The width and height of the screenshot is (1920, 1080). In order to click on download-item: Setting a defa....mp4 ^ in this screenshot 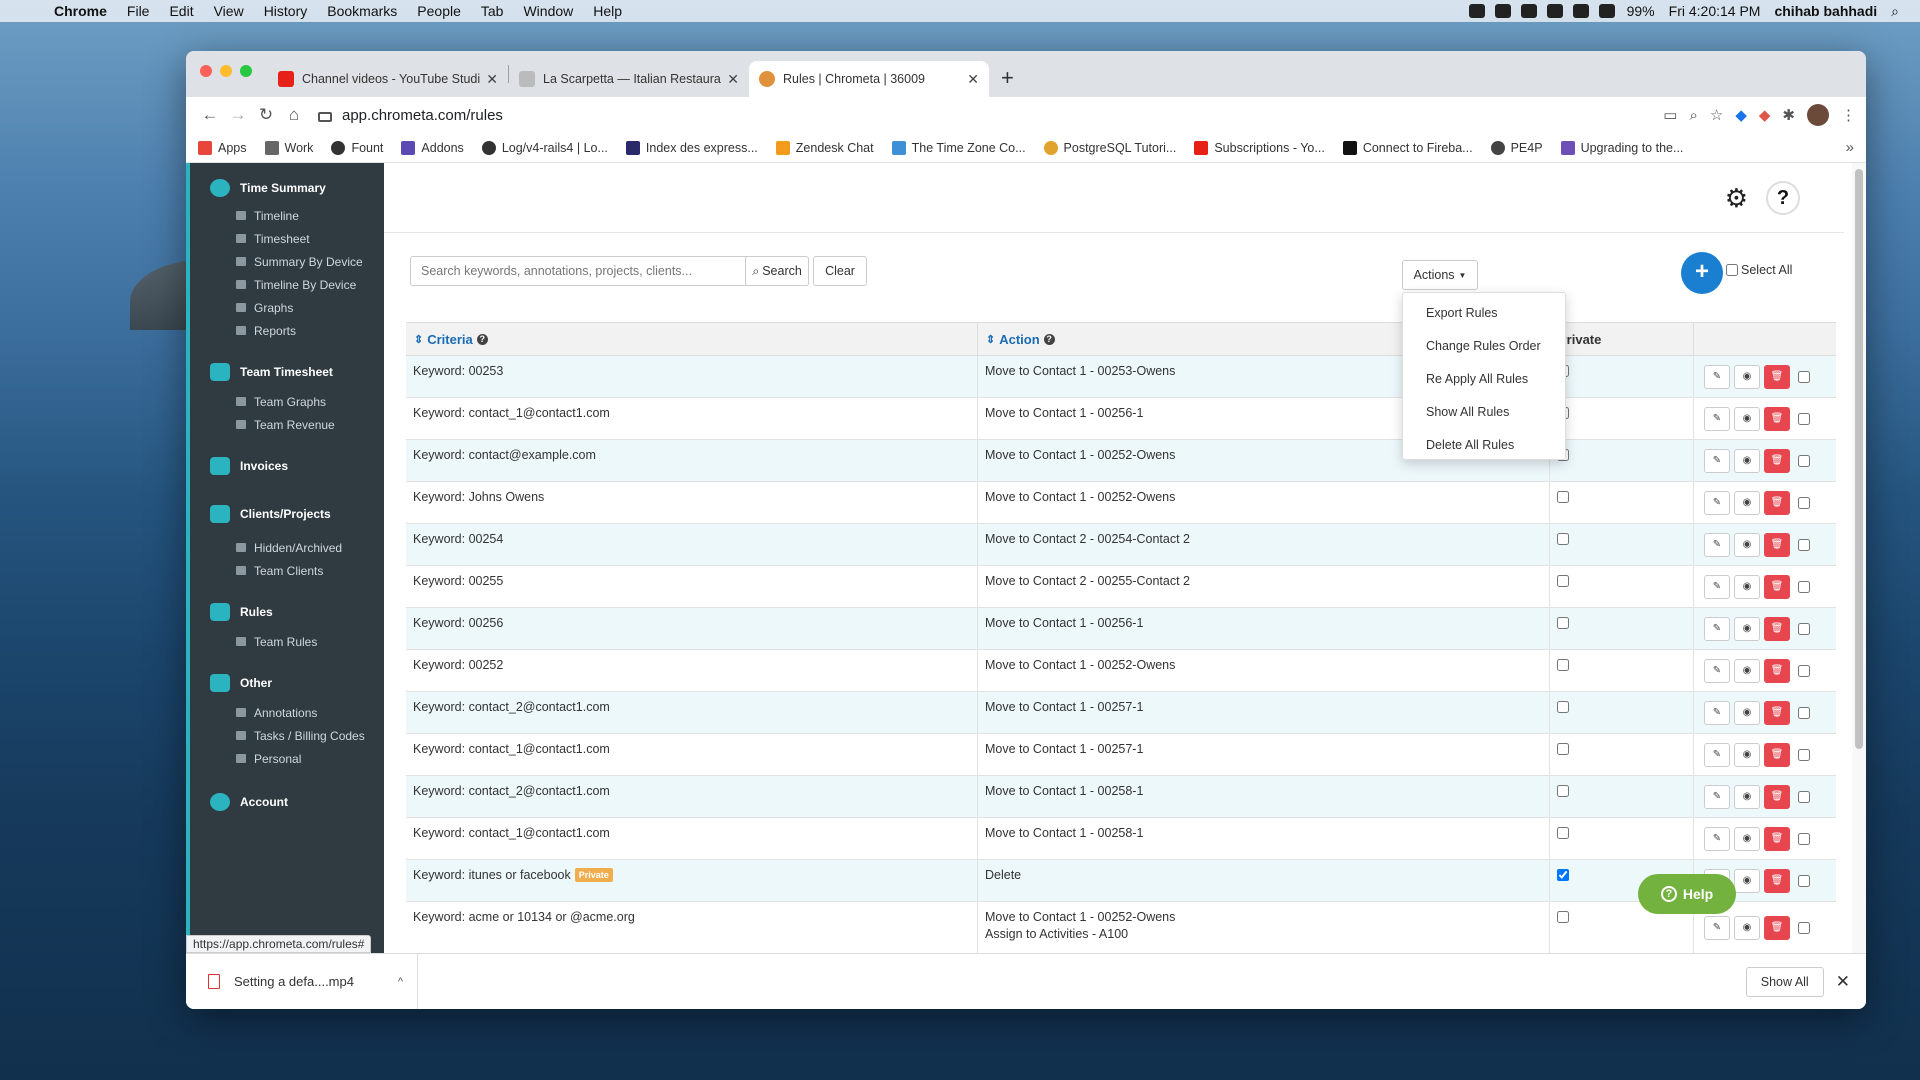, I will do `click(302, 981)`.